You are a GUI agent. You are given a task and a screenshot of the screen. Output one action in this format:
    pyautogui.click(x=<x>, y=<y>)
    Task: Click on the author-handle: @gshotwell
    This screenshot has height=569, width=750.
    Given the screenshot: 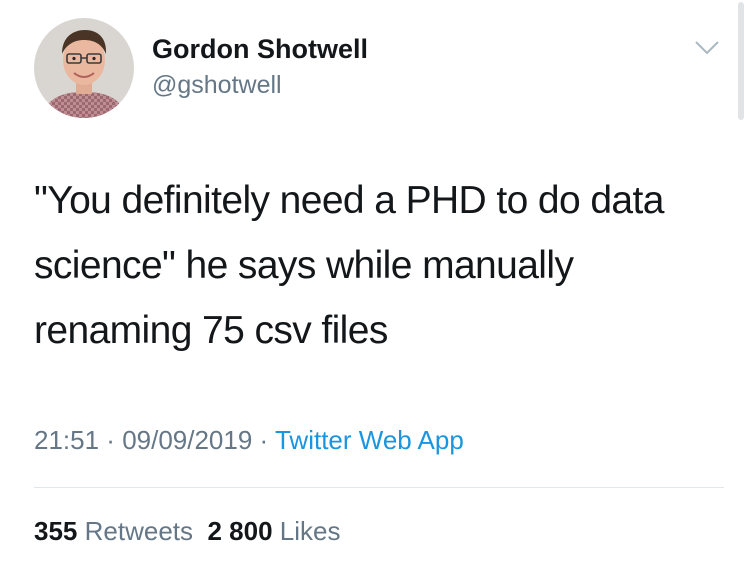 What is the action you would take?
    pyautogui.click(x=217, y=85)
    